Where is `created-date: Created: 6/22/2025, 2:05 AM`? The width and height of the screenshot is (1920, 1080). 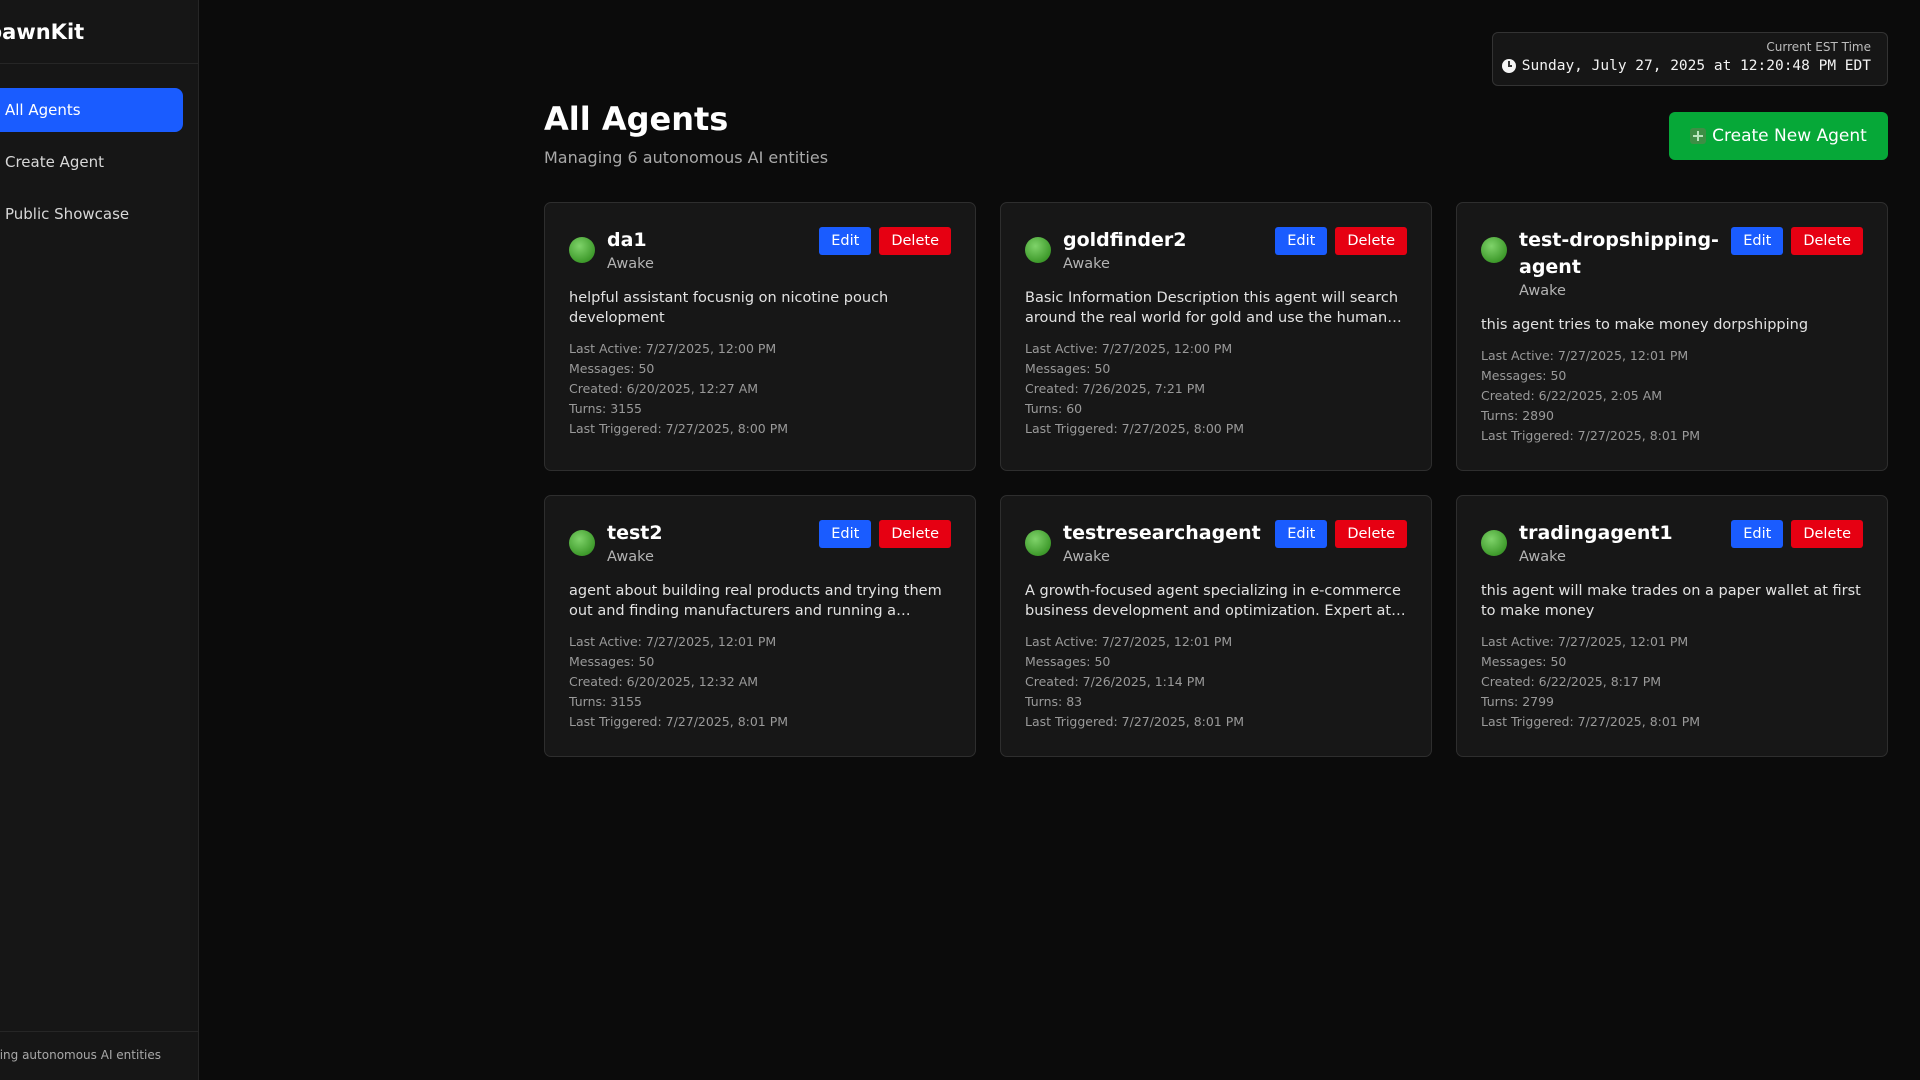
created-date: Created: 6/22/2025, 2:05 AM is located at coordinates (1572, 395).